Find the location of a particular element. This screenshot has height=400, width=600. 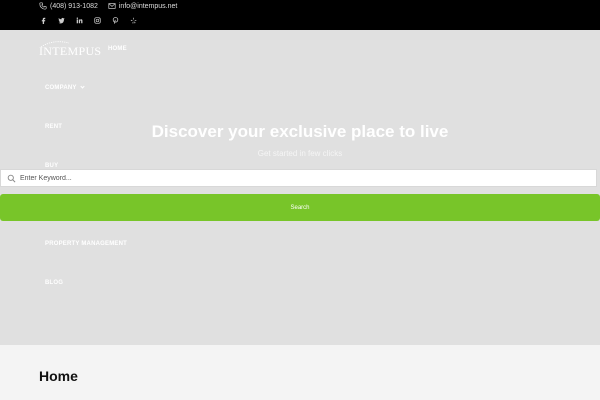

pinterest-icon is located at coordinates (115, 20).